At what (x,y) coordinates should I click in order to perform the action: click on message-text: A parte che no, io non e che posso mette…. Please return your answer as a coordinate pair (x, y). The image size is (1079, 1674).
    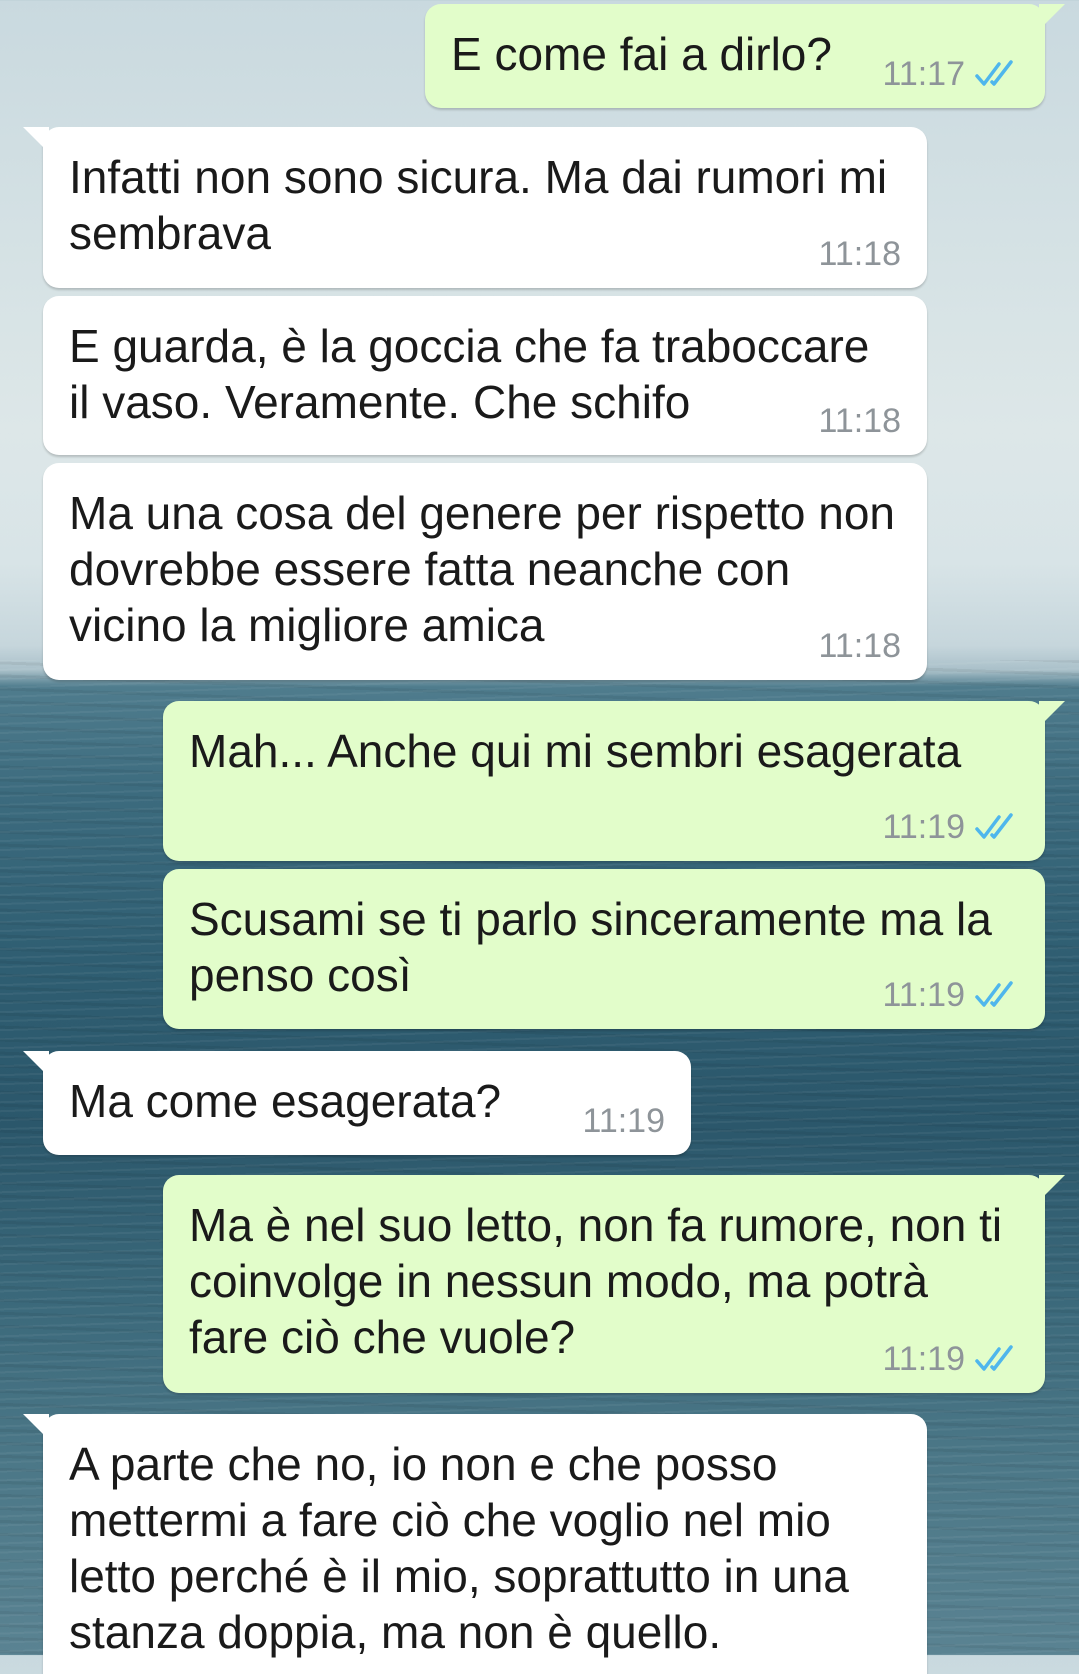
    Looking at the image, I should click on (465, 1548).